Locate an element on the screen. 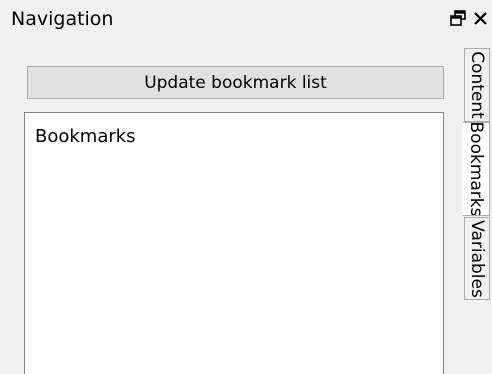  tab-content-label: Content is located at coordinates (477, 85).